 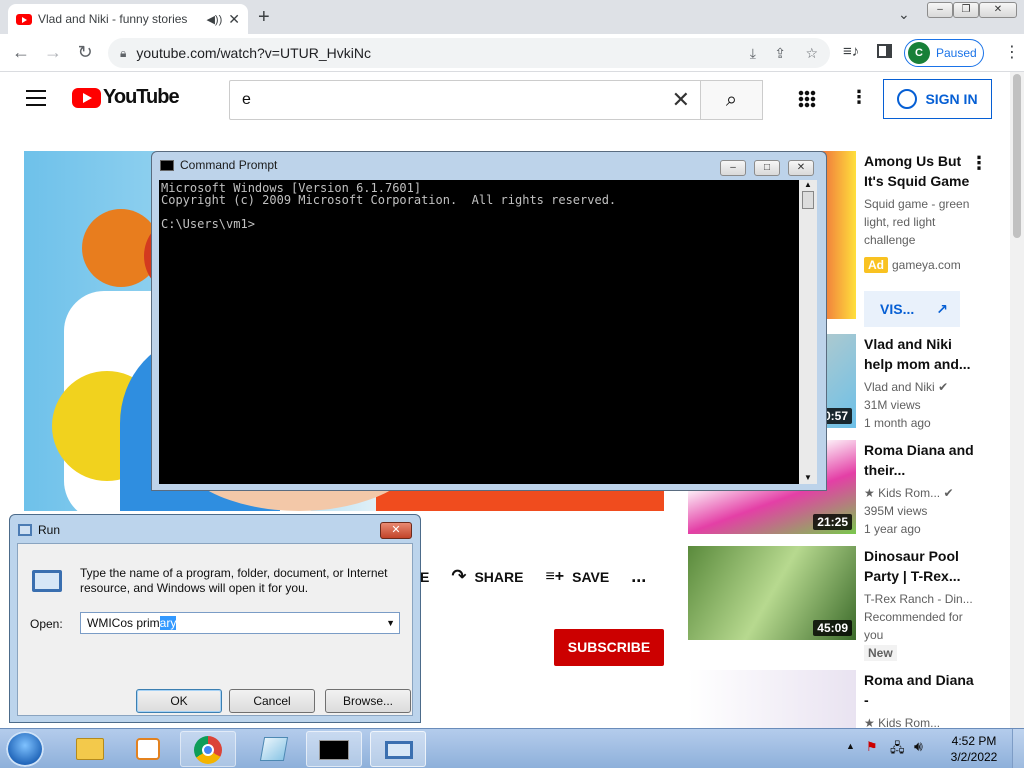 I want to click on cmd-scrollbar: ▲ ▼, so click(x=808, y=332).